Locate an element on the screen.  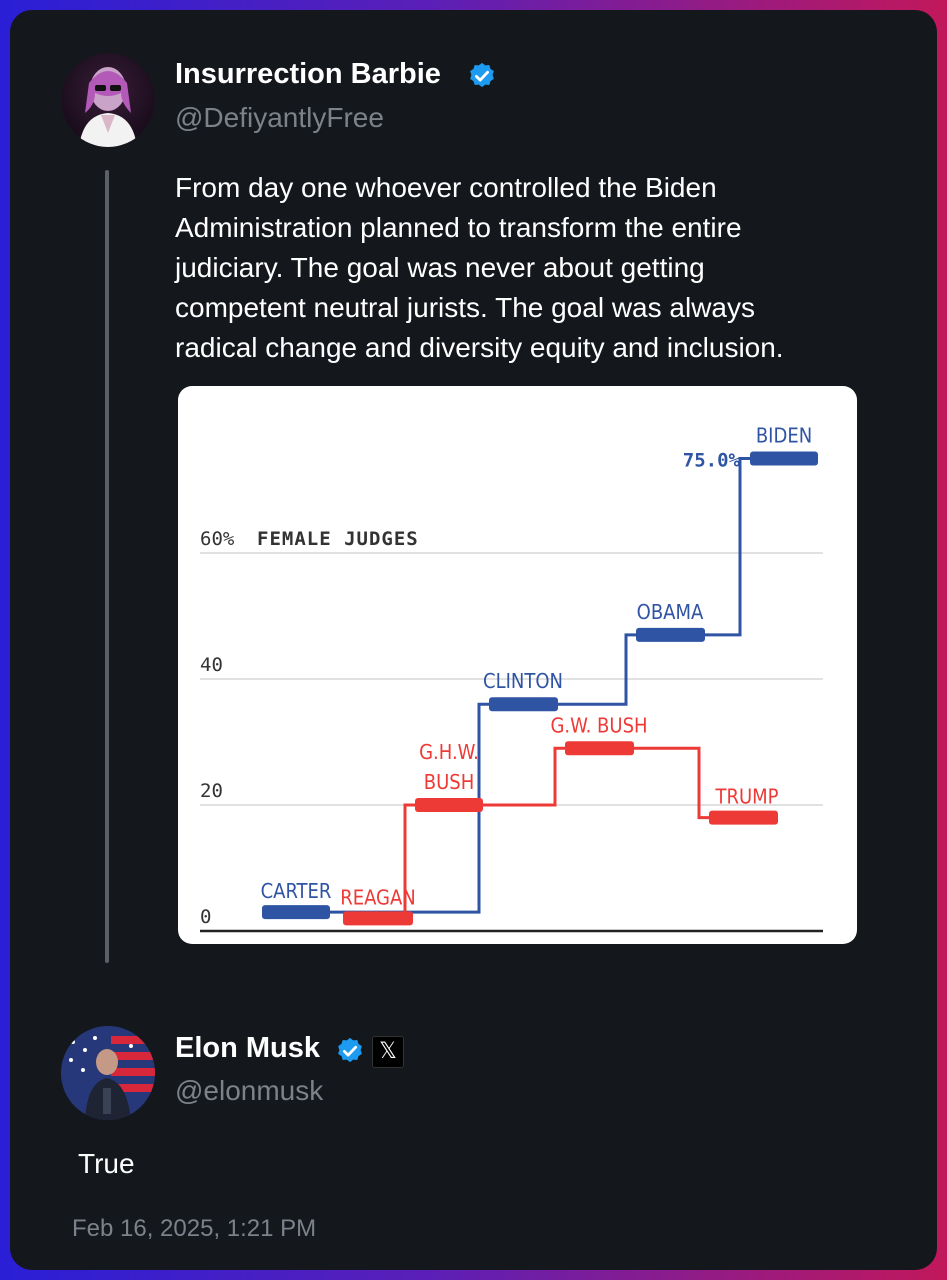
reply-author-avatar is located at coordinates (108, 1073).